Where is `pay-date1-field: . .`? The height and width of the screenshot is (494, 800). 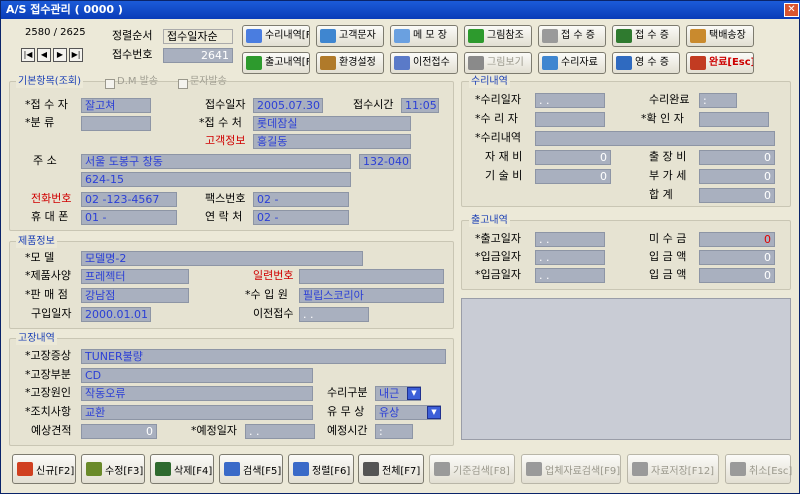
pay-date1-field: . . is located at coordinates (570, 257).